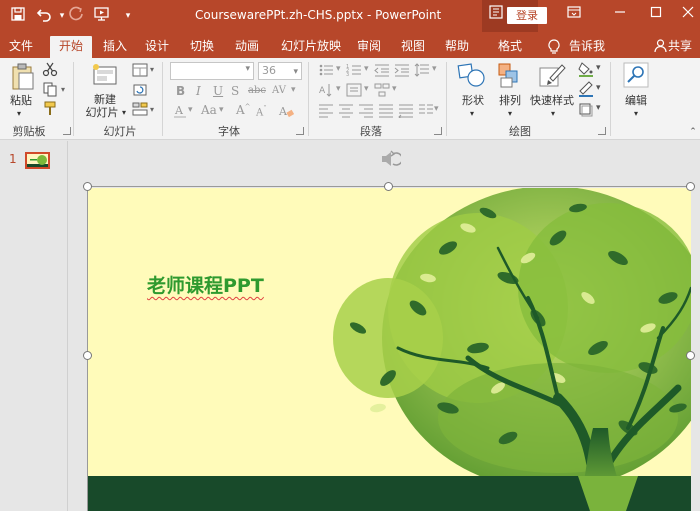 The width and height of the screenshot is (700, 511). What do you see at coordinates (295, 72) in the screenshot?
I see `font-size-dropdown-icon: ▾` at bounding box center [295, 72].